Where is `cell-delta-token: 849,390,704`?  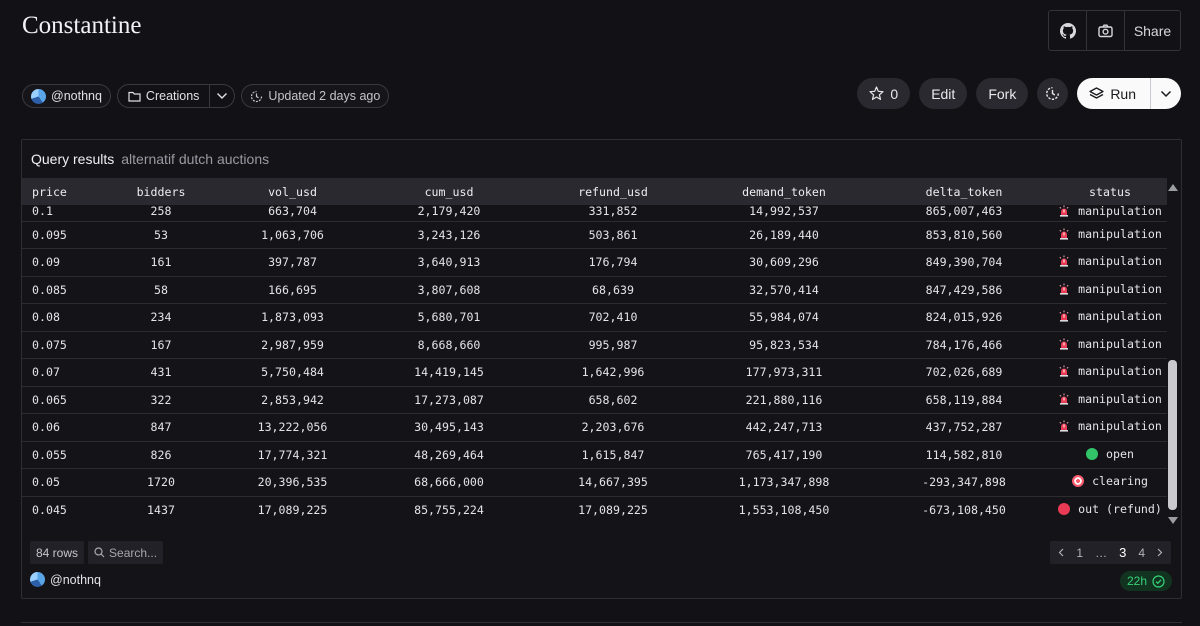 cell-delta-token: 849,390,704 is located at coordinates (964, 262).